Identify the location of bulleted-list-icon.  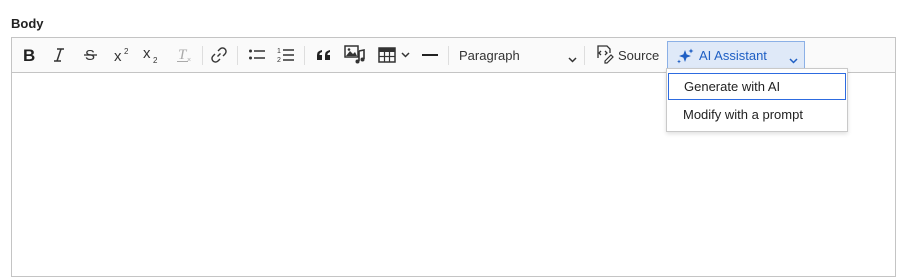
(257, 55).